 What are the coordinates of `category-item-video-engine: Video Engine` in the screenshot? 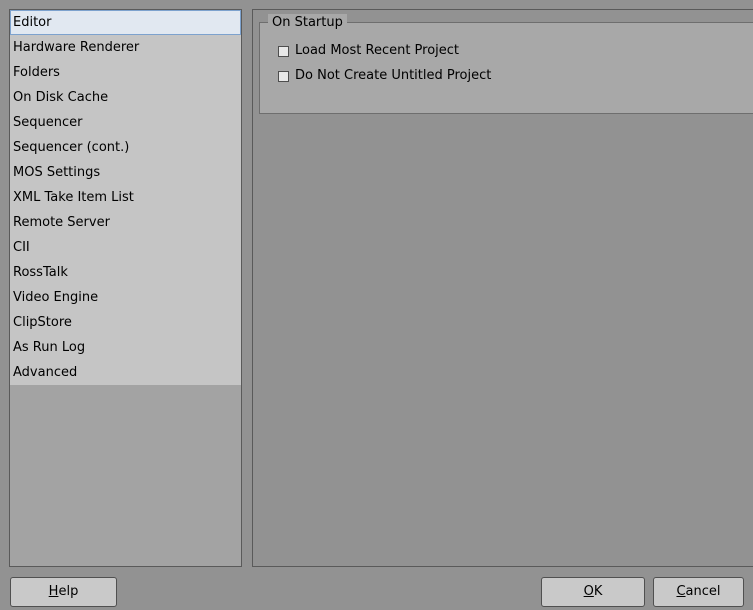 It's located at (125, 297).